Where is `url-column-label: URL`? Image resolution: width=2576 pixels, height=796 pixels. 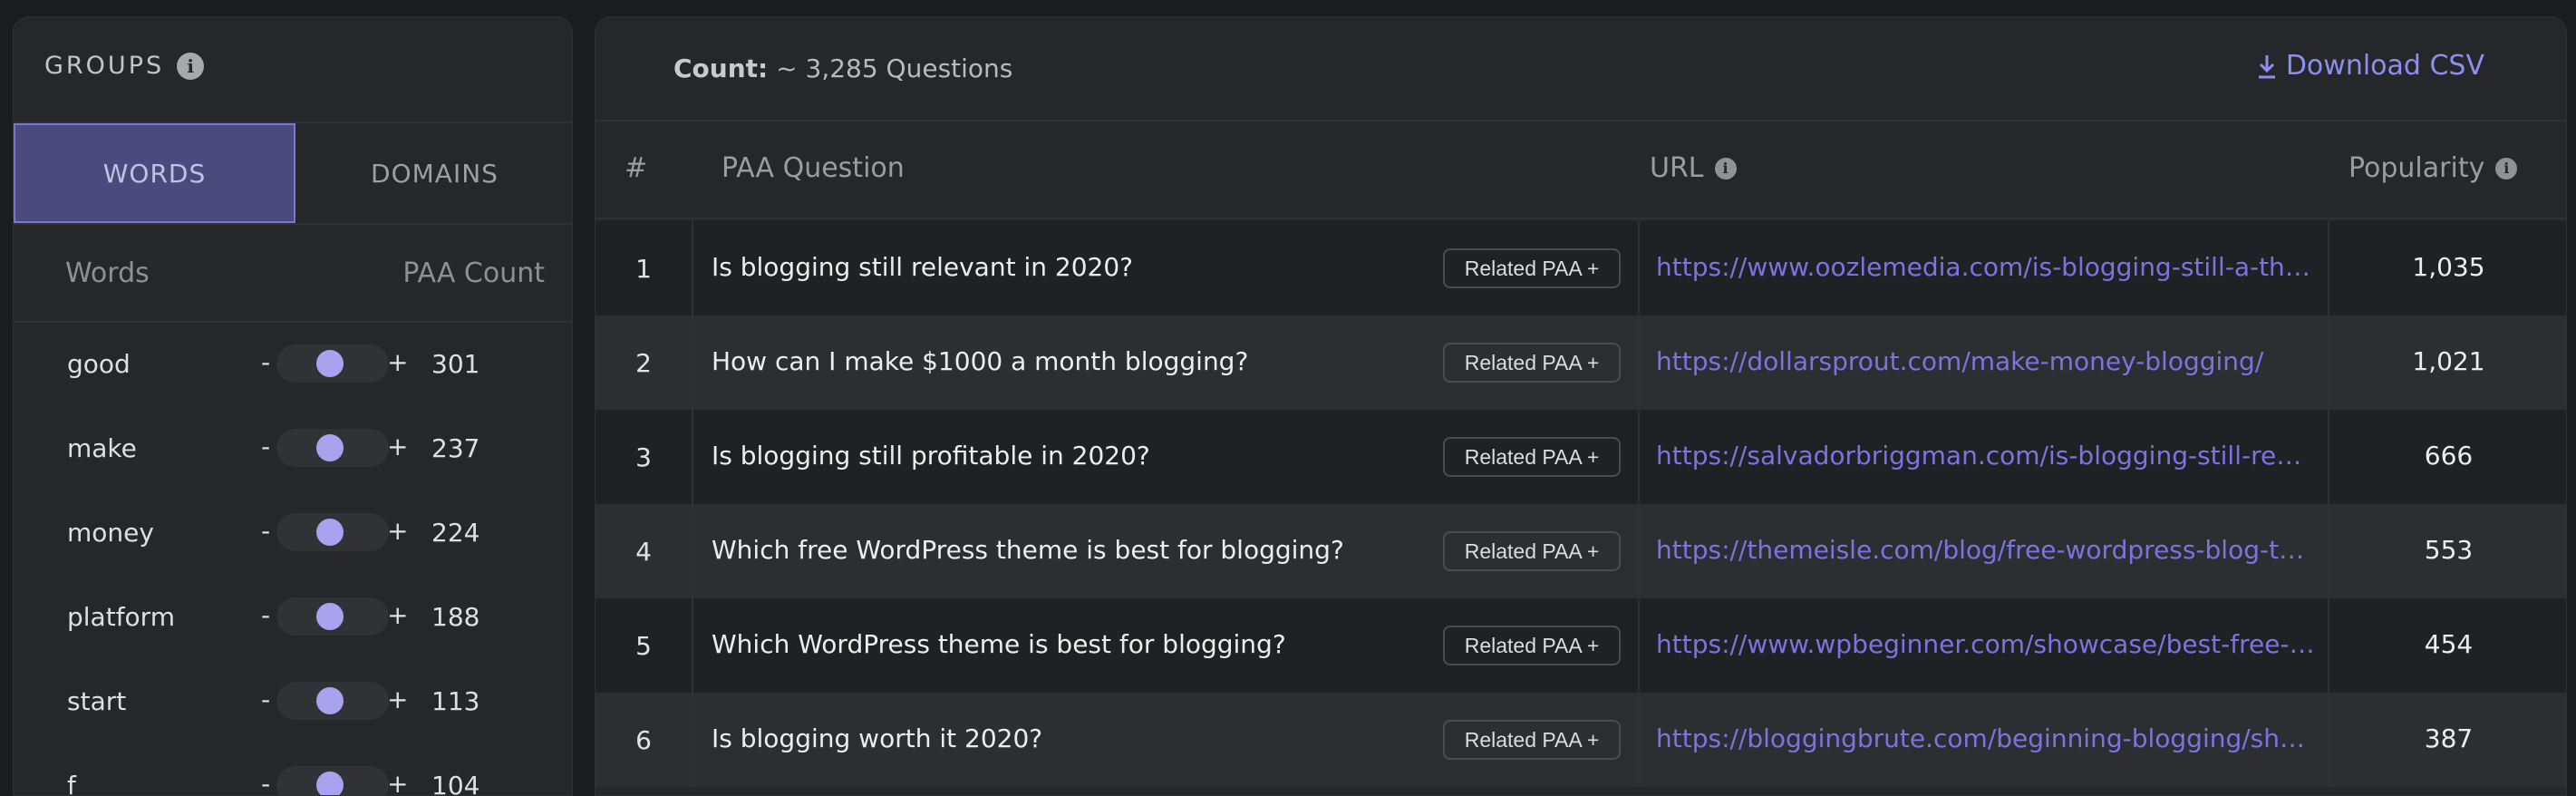
url-column-label: URL is located at coordinates (1677, 168).